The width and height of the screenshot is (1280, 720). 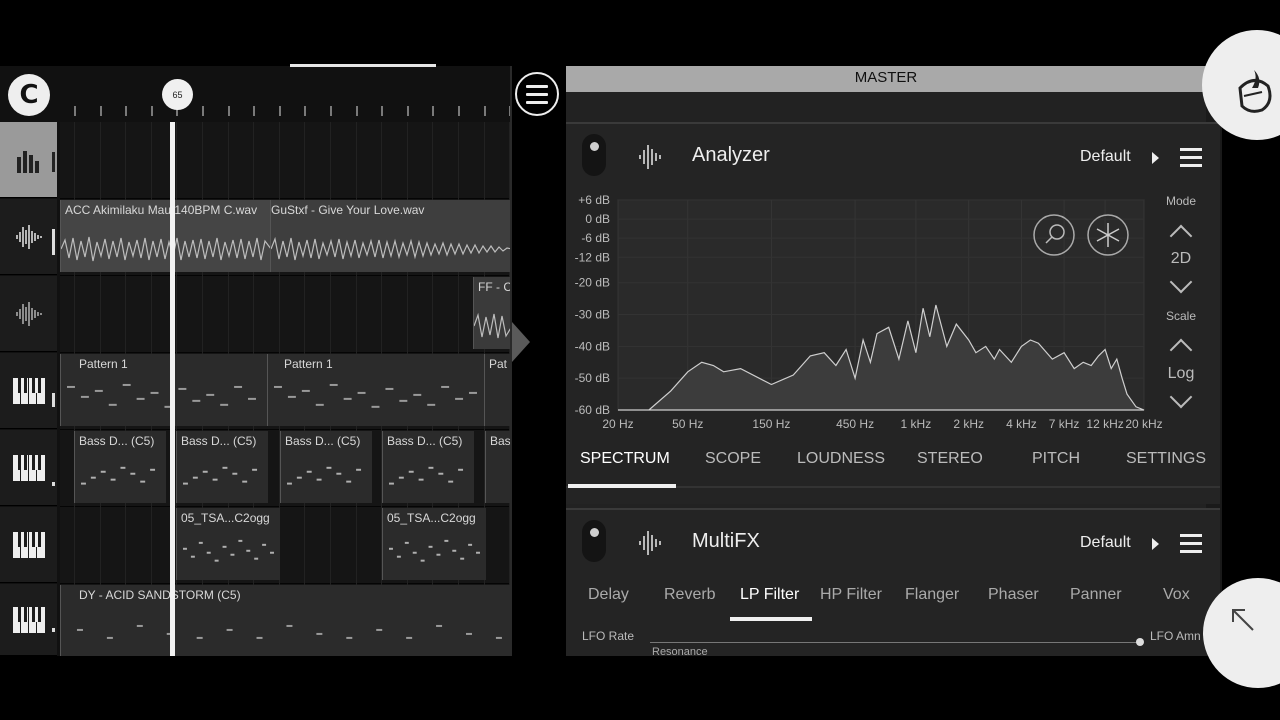 I want to click on tab-hp-filter: HP Filter, so click(x=851, y=595).